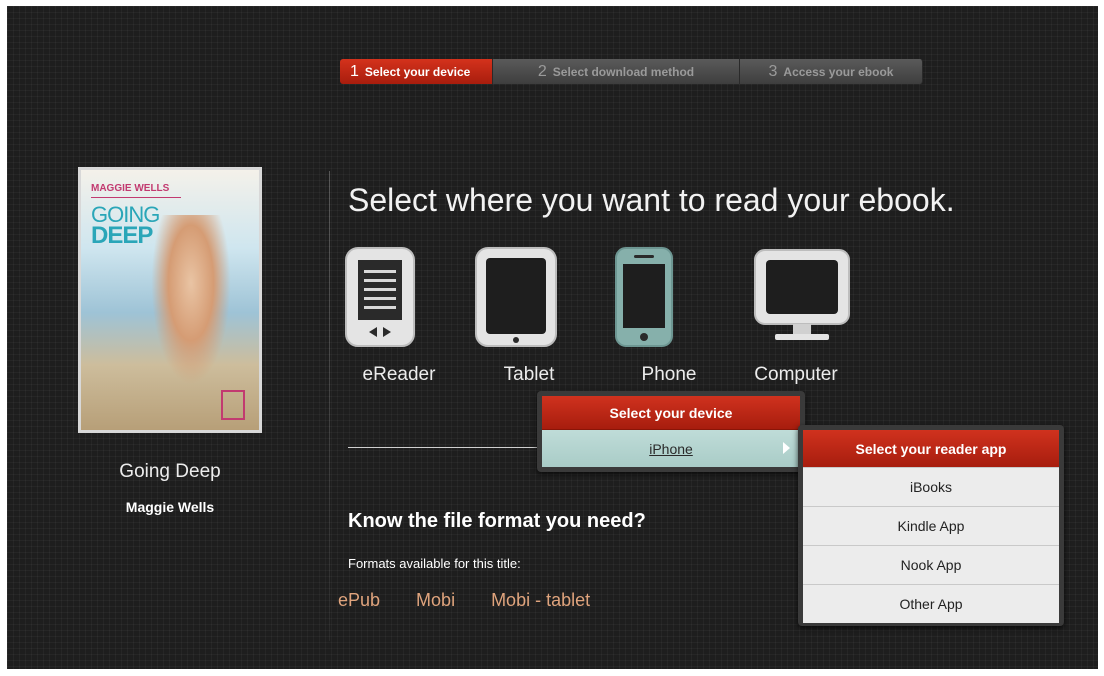 This screenshot has height=676, width=1104. I want to click on column-divider, so click(329, 406).